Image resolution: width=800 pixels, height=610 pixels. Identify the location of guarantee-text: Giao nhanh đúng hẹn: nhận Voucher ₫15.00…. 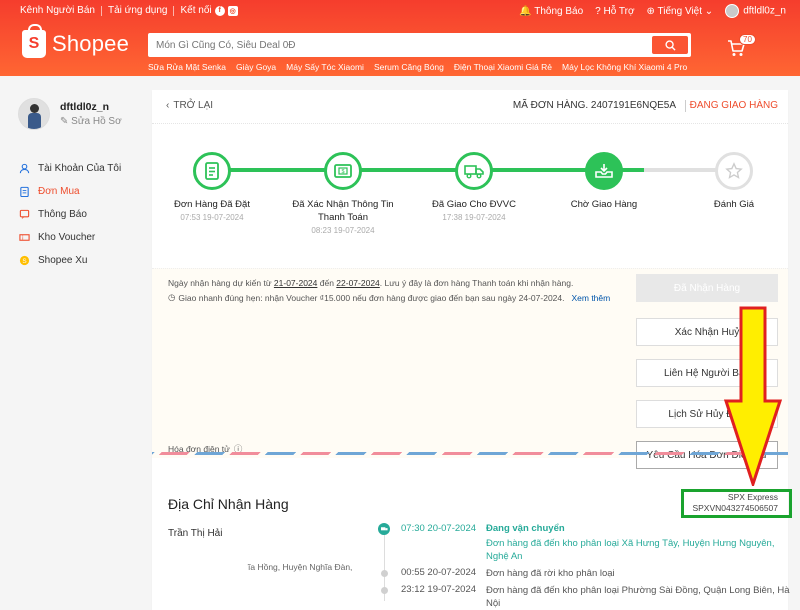
(371, 297).